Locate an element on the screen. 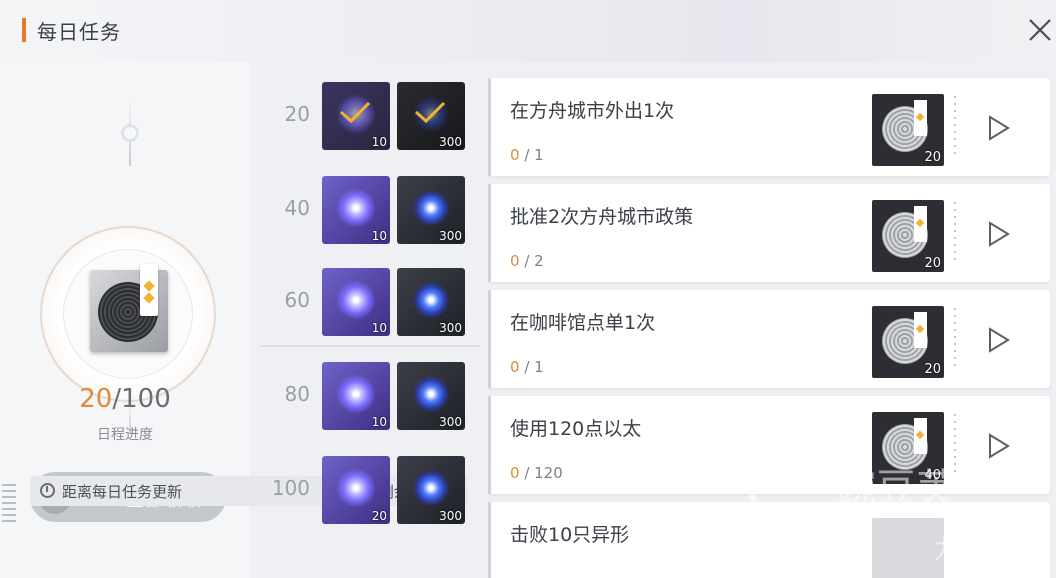  star-reward-item: 20 is located at coordinates (356, 490).